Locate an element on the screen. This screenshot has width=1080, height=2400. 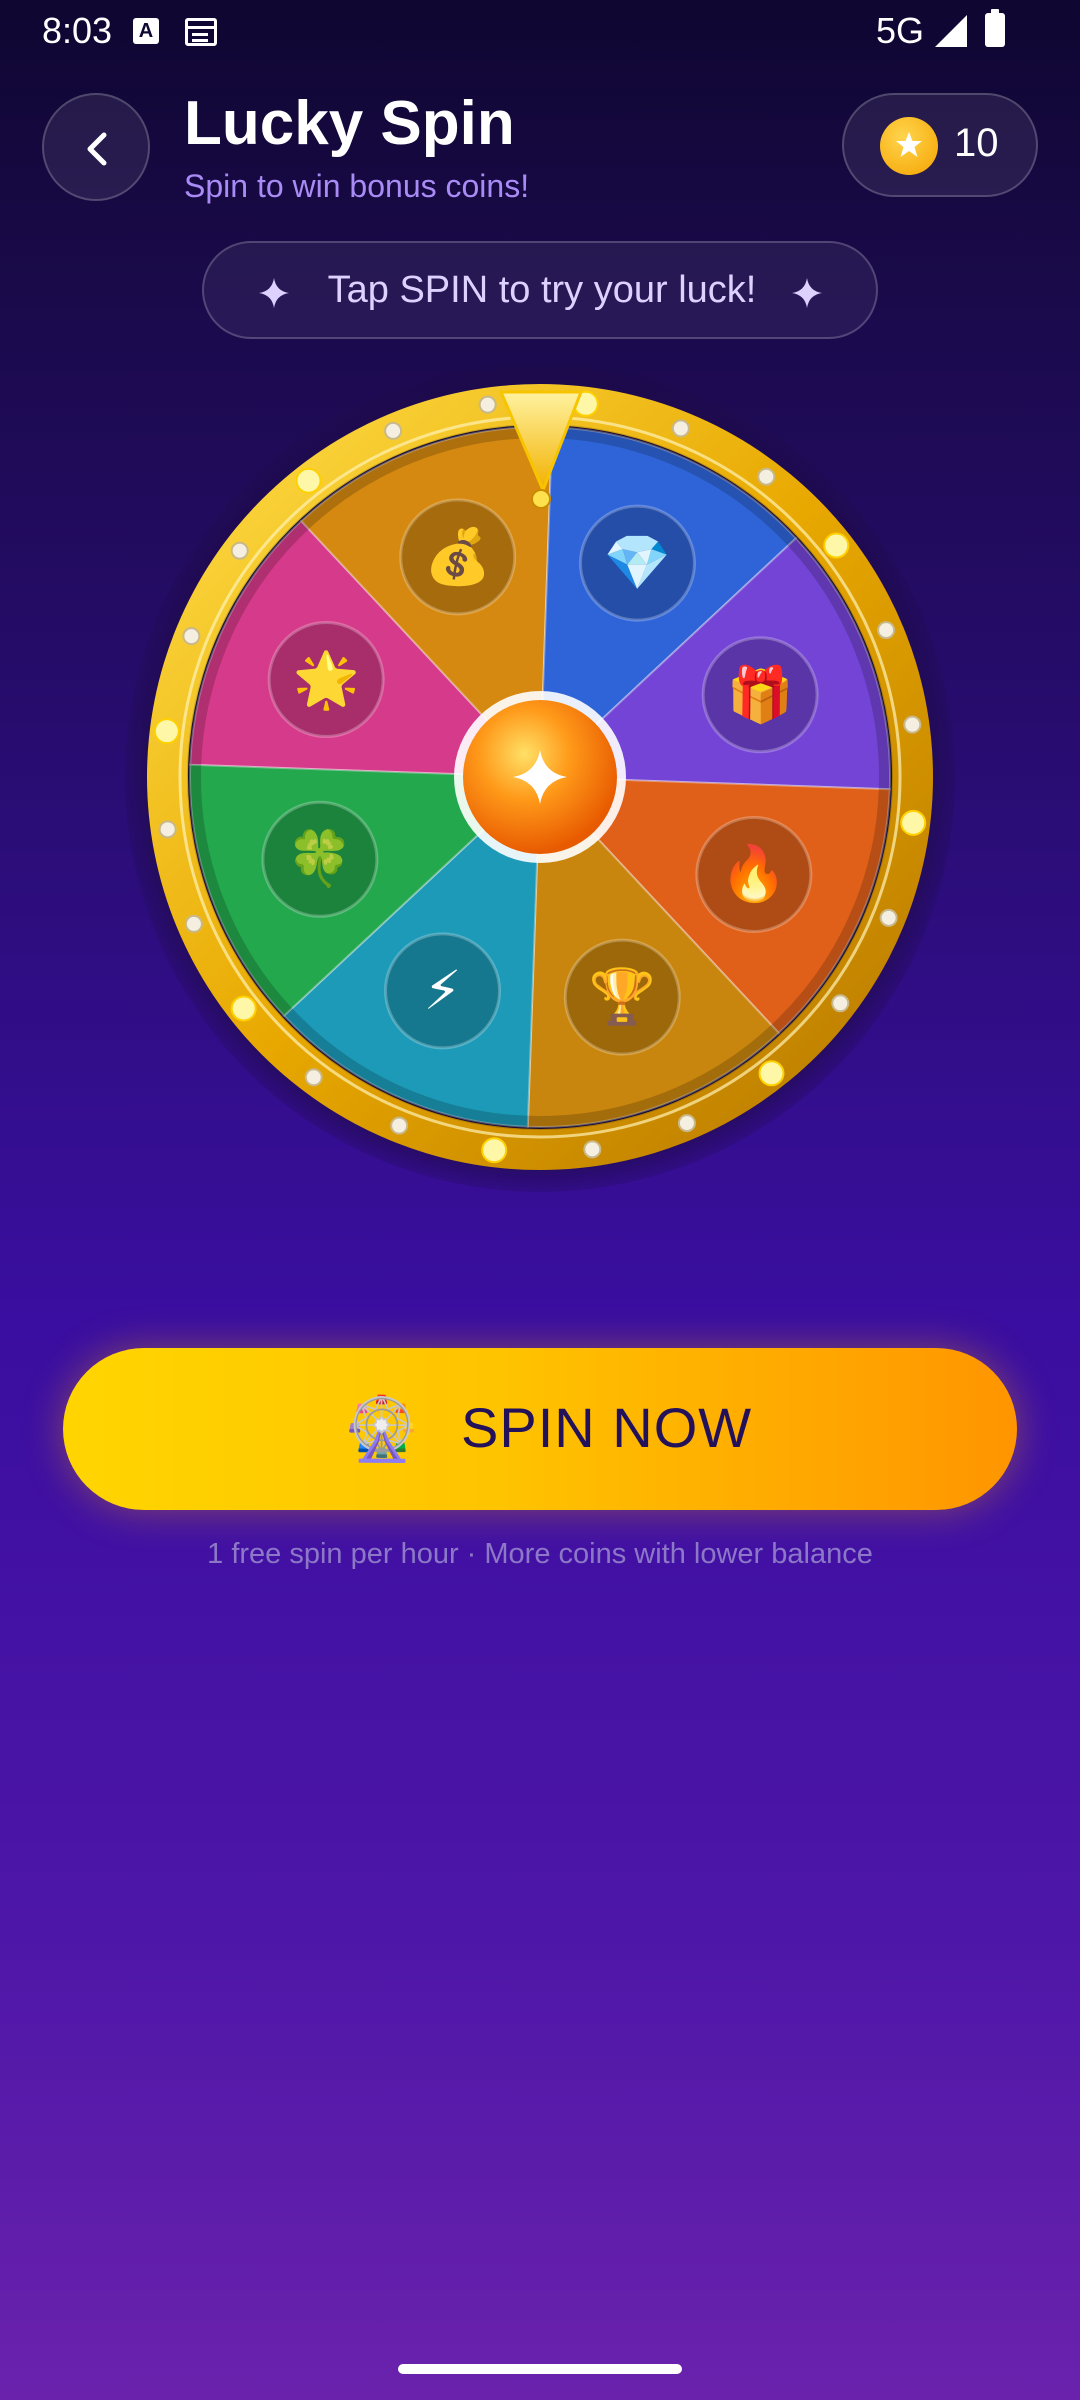
signal-icon is located at coordinates (951, 31).